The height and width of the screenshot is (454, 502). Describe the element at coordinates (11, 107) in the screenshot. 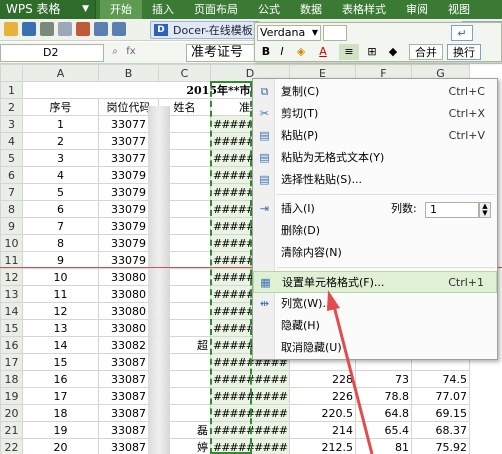

I see `row-header: 2` at that location.